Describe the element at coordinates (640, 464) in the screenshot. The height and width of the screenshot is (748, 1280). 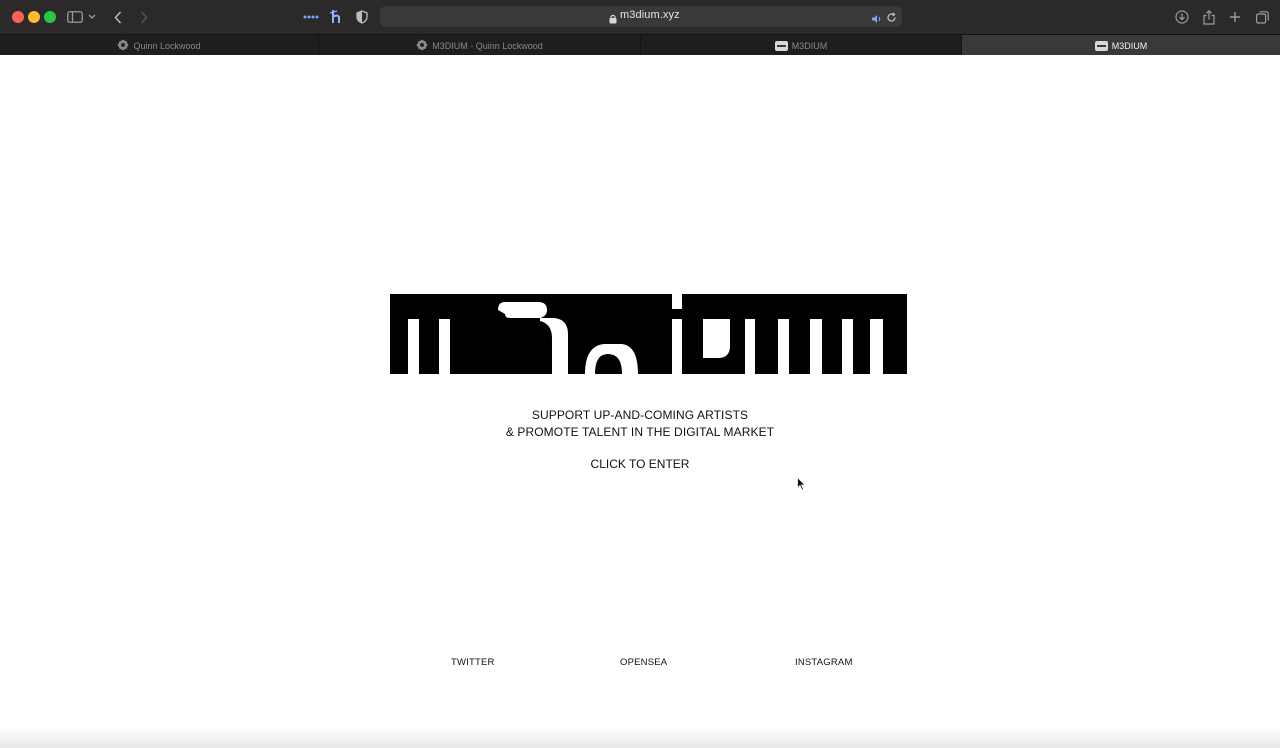
I see `click-to-enter-link: CLICK TO ENTER` at that location.